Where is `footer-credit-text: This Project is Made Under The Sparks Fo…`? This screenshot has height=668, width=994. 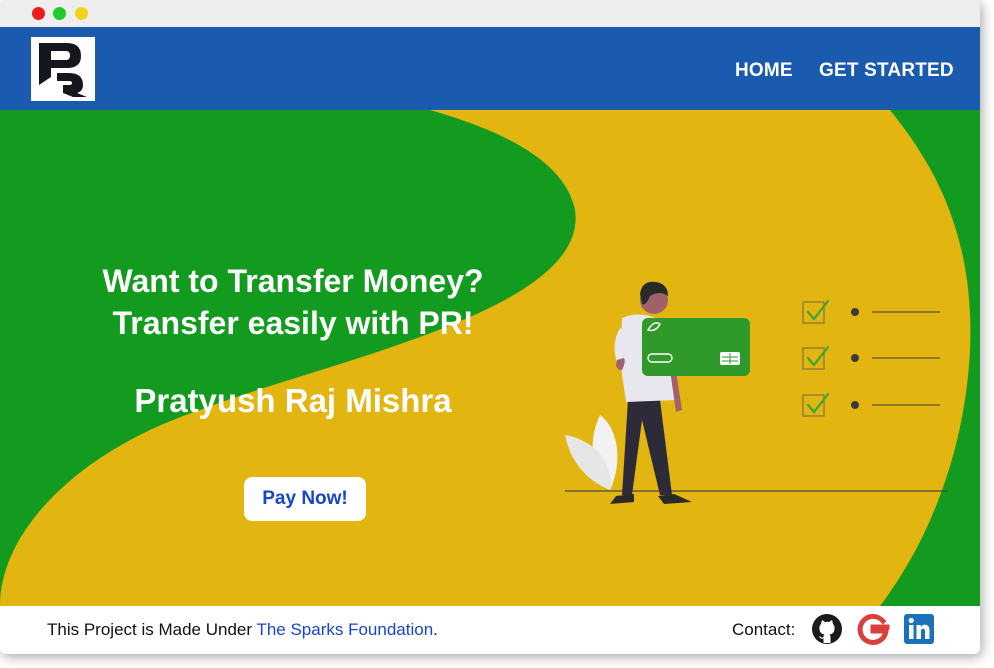 footer-credit-text: This Project is Made Under The Sparks Fo… is located at coordinates (242, 630).